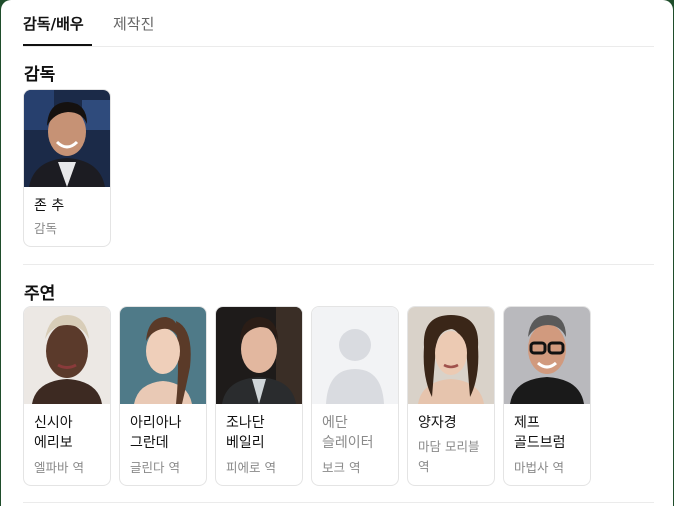 The width and height of the screenshot is (674, 506). I want to click on person-role: 감독, so click(46, 228).